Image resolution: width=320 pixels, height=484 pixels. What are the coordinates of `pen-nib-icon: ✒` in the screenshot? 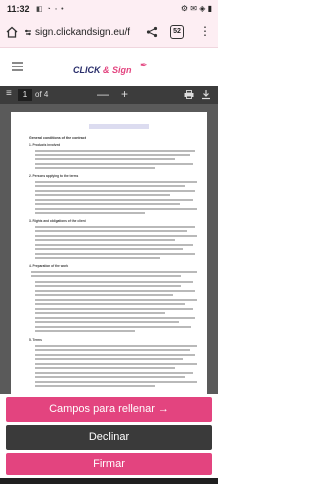 It's located at (144, 65).